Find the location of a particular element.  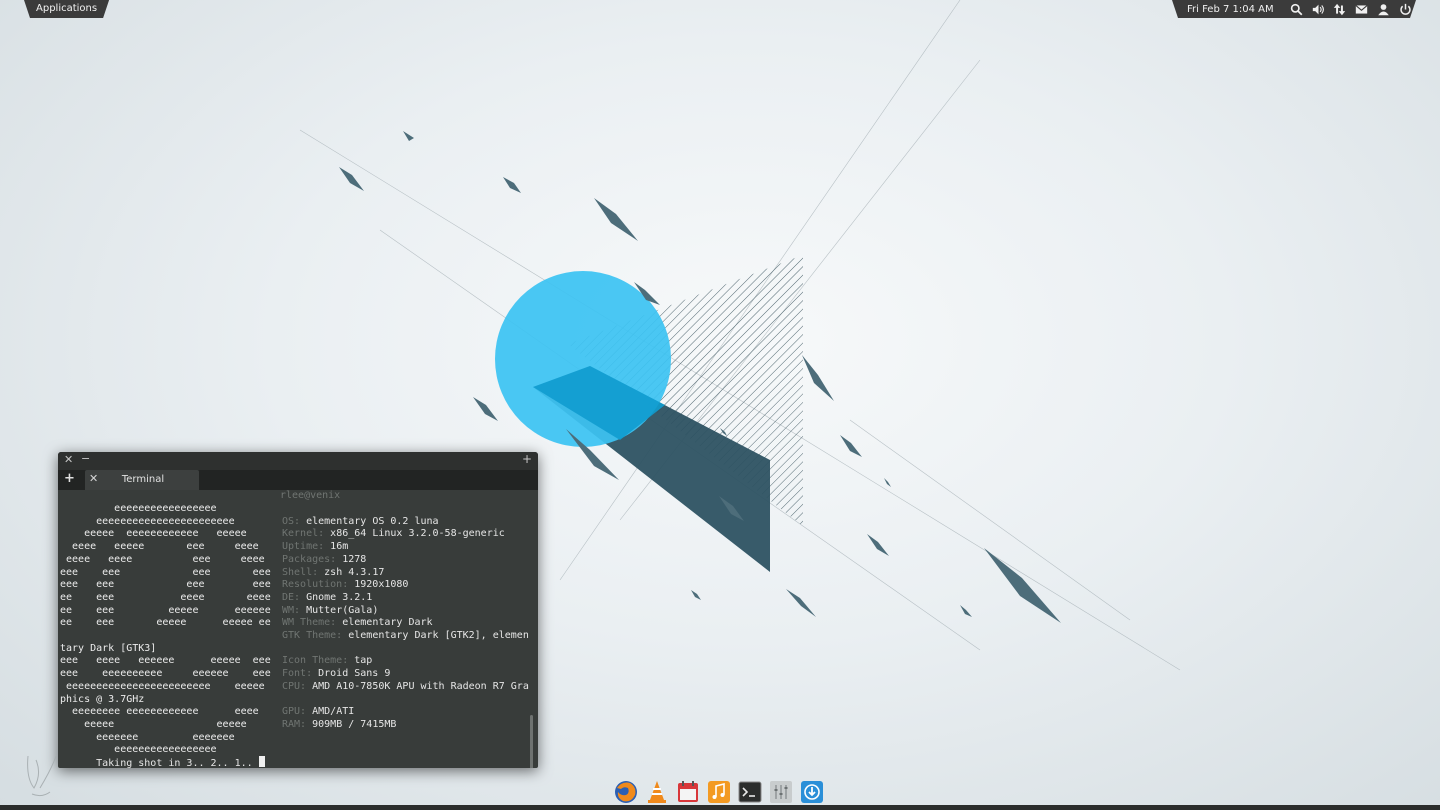

sysinfo-value: Droid Sans 9 is located at coordinates (354, 674).